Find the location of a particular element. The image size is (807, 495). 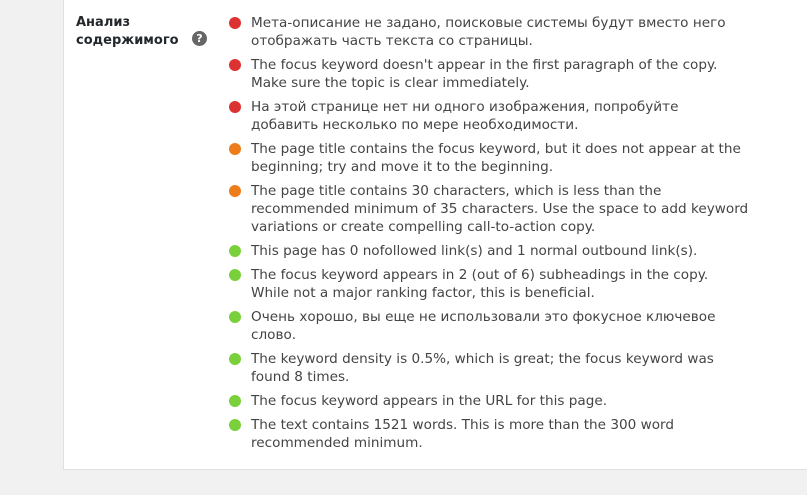

content-analysis-label: Анализ содержимого is located at coordinates (133, 32).